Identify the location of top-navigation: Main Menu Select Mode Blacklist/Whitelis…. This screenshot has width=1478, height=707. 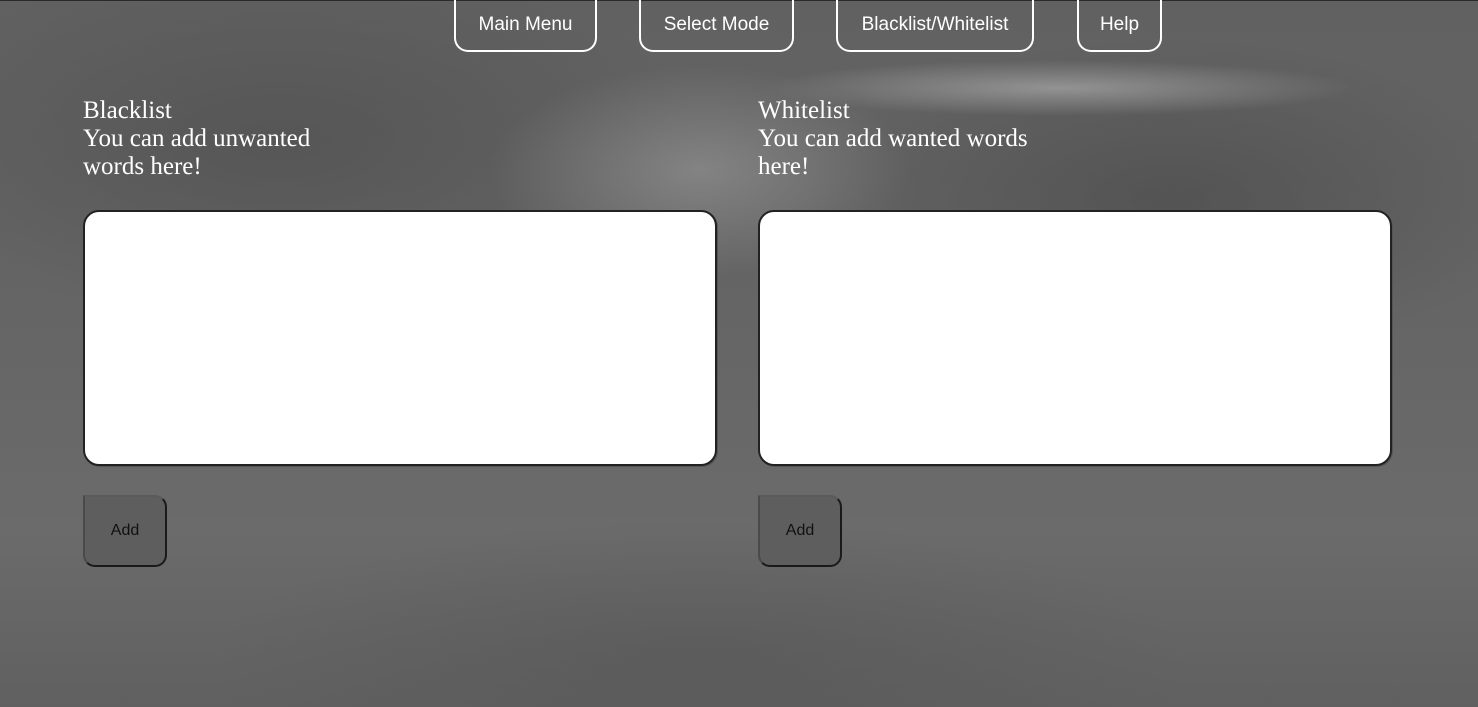
(739, 28).